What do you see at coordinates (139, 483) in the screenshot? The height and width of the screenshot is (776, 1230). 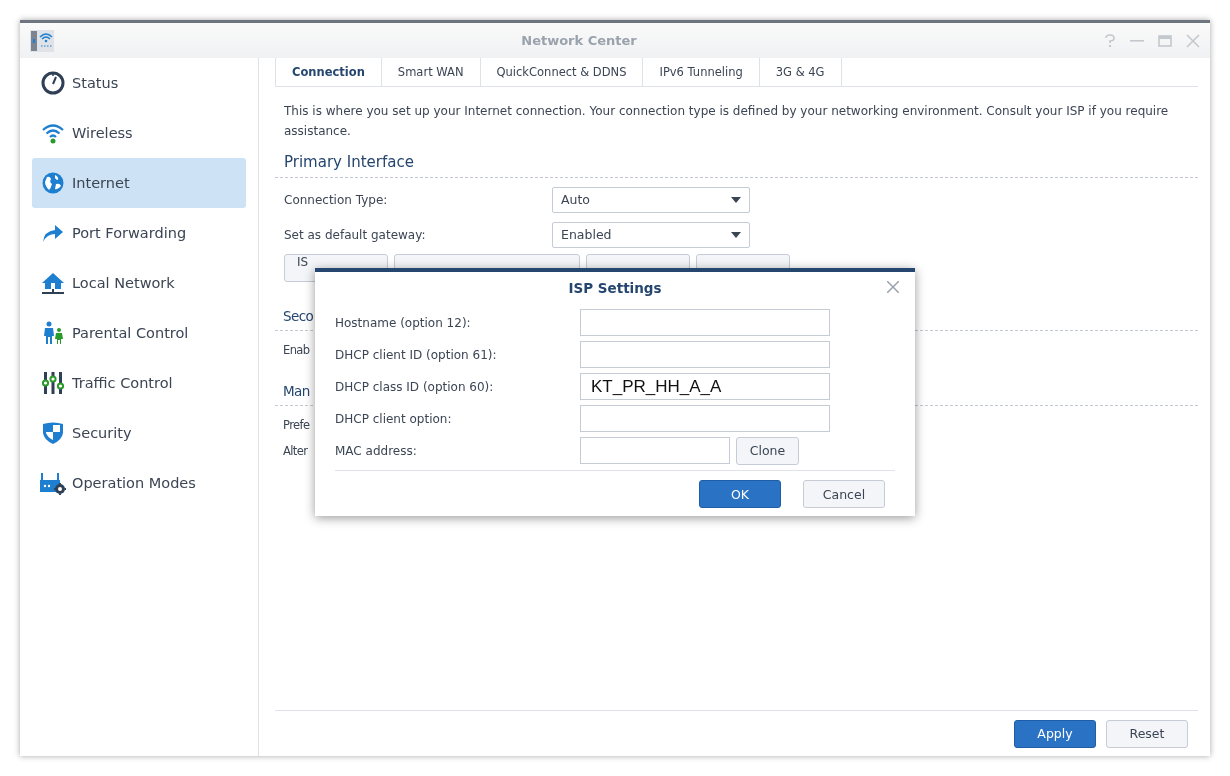 I see `sidebar-item: Operation Modes` at bounding box center [139, 483].